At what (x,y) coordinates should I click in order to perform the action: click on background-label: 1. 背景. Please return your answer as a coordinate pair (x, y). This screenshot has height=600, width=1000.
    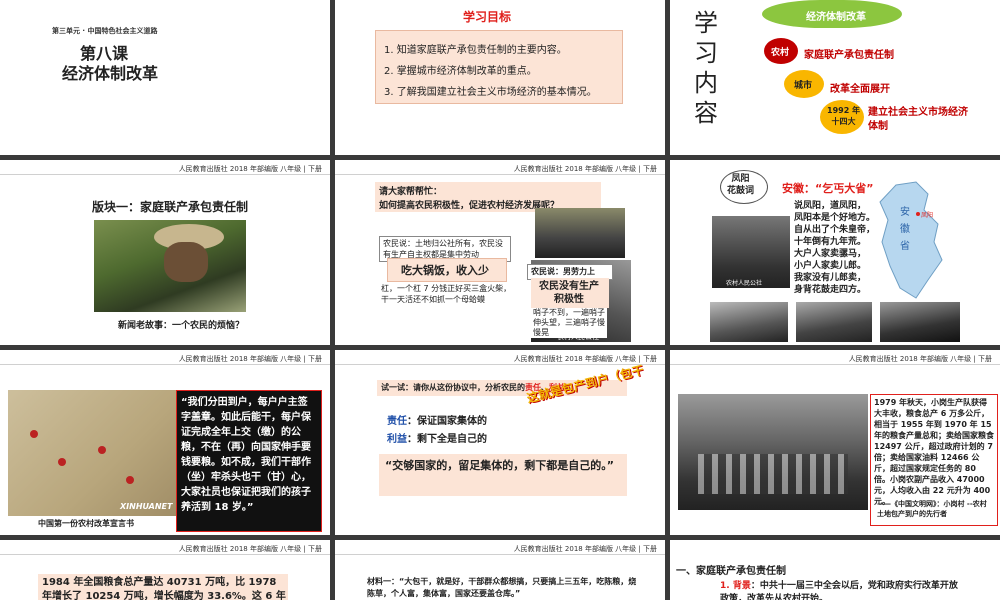
    Looking at the image, I should click on (735, 586).